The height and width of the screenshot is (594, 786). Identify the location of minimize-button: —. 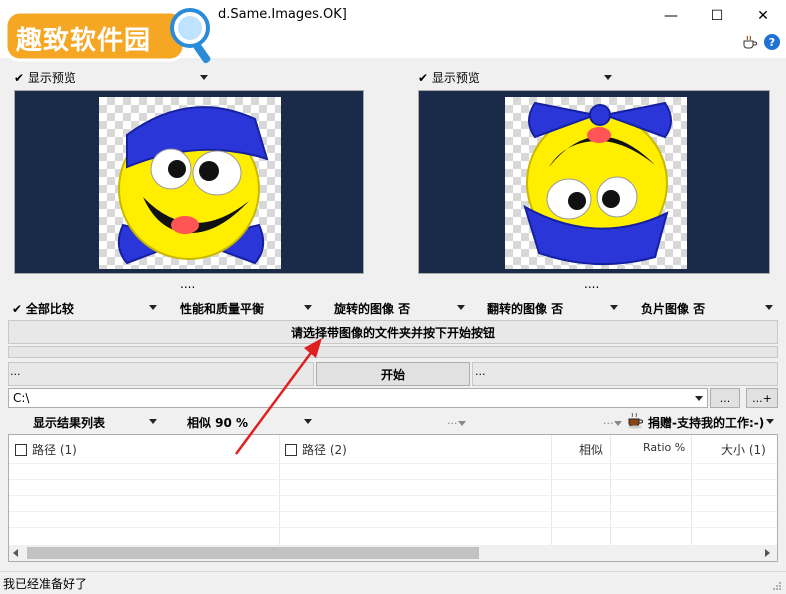
(671, 16).